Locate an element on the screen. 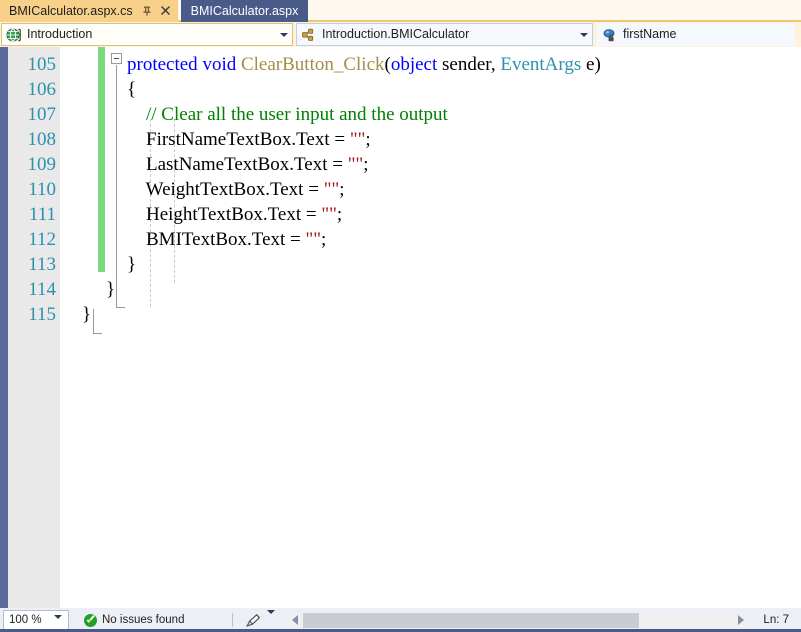 The height and width of the screenshot is (632, 801). code-line-text: HeightTextBox.Text = ""; is located at coordinates (234, 214).